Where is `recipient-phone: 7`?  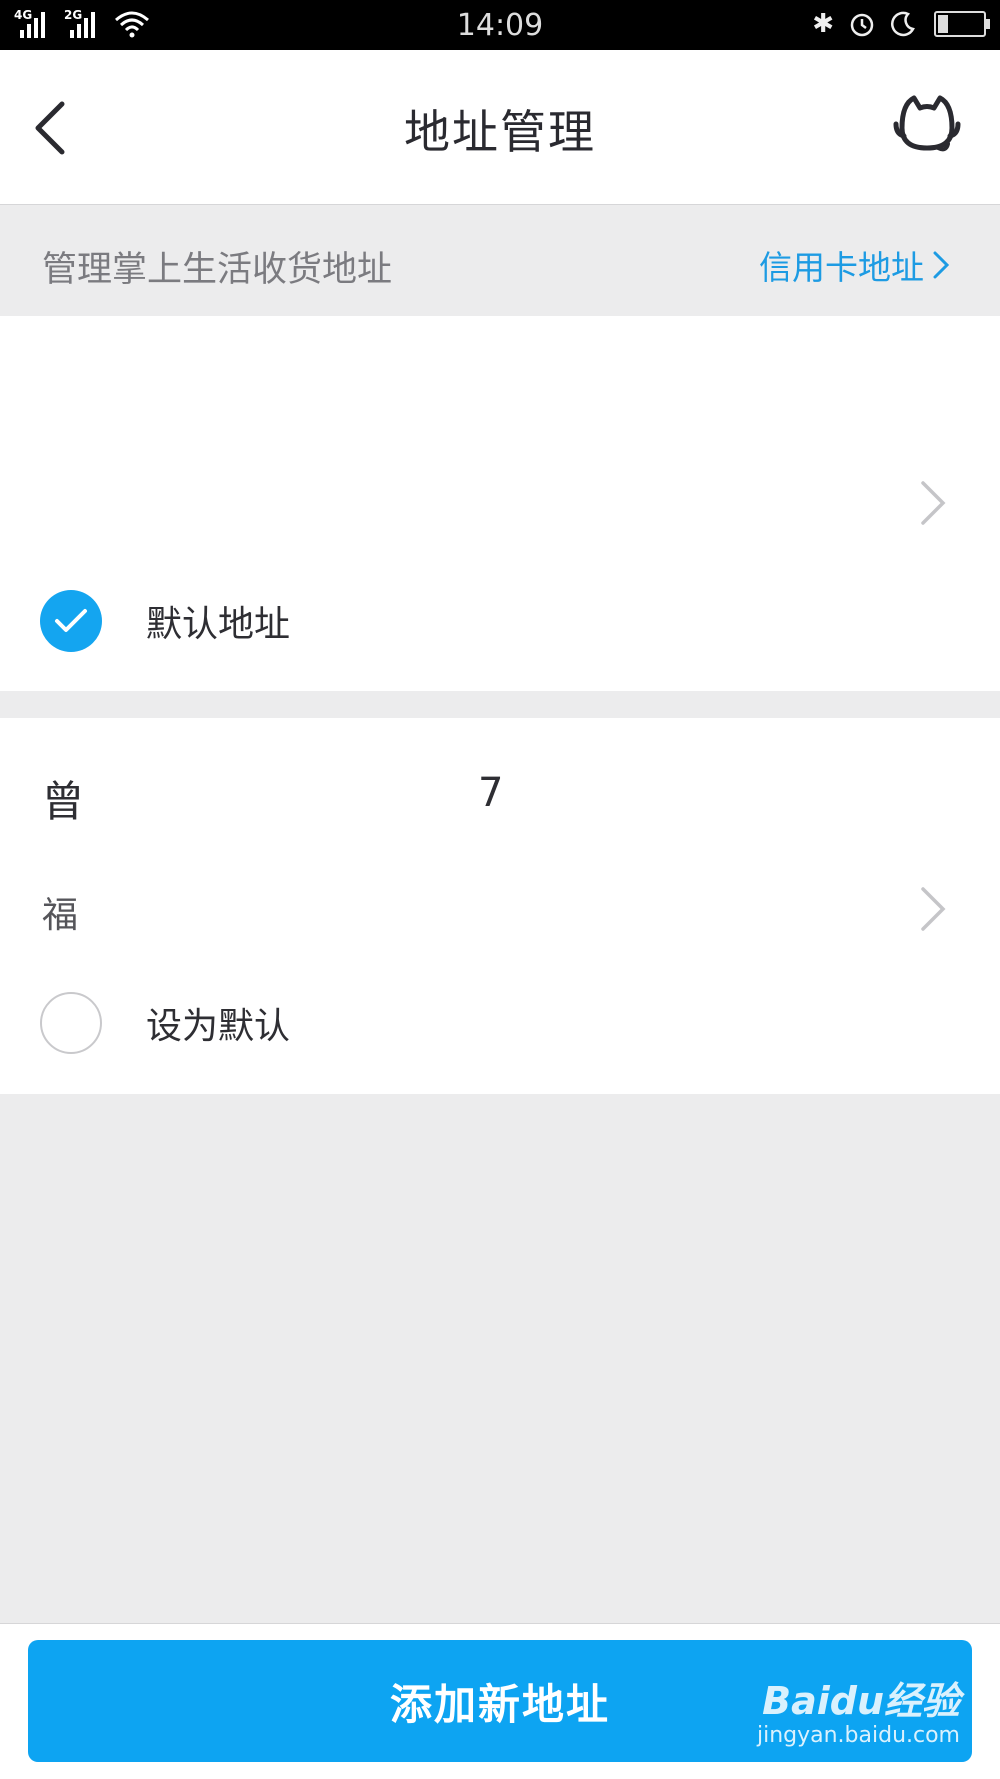 recipient-phone: 7 is located at coordinates (491, 793).